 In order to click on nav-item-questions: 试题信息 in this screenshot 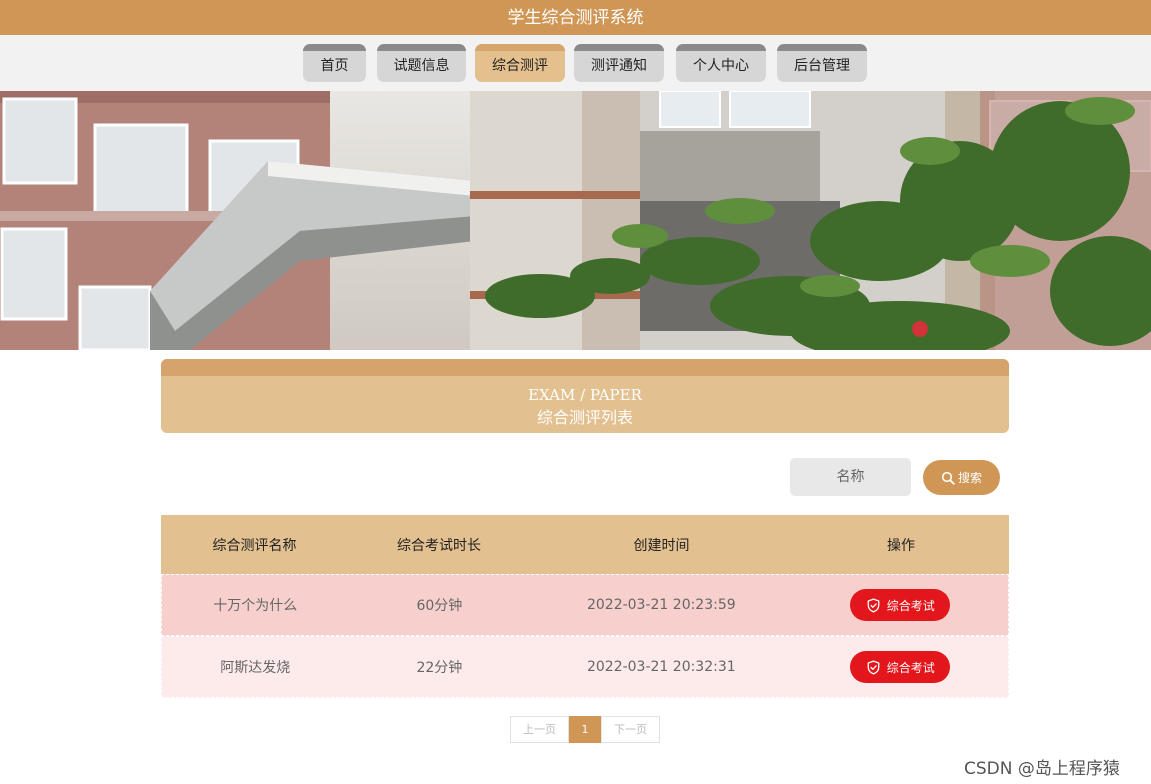, I will do `click(421, 63)`.